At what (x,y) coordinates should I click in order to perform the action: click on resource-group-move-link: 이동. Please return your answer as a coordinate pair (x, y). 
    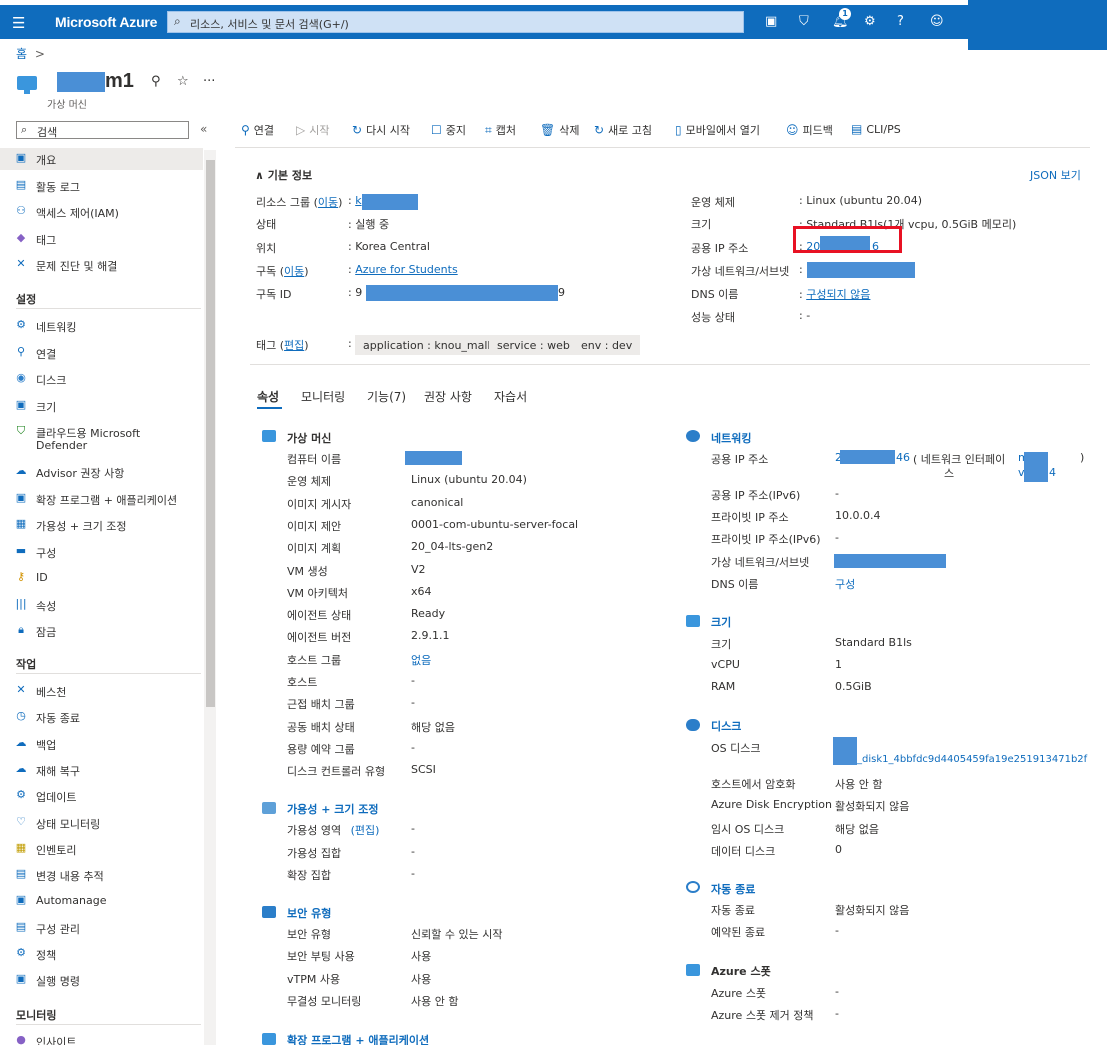
    Looking at the image, I should click on (328, 202).